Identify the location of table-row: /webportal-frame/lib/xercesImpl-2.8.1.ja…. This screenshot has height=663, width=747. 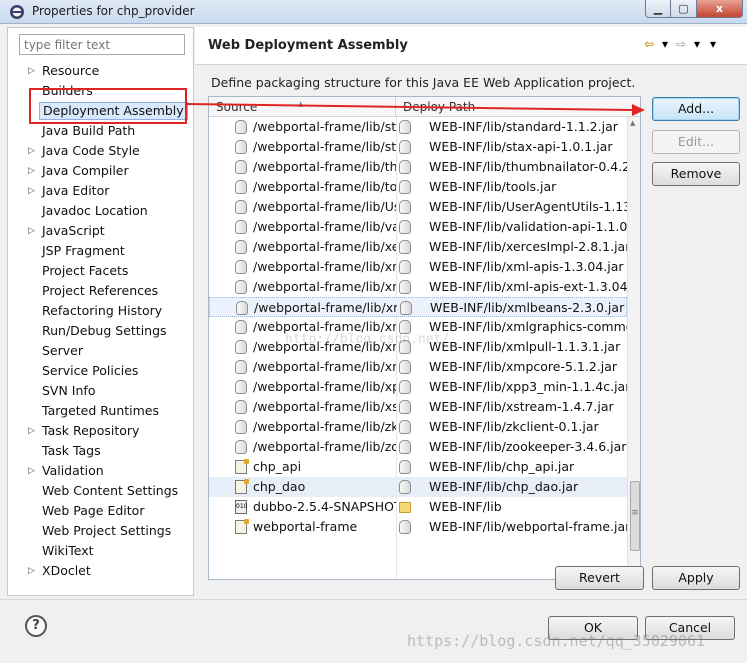
(419, 247).